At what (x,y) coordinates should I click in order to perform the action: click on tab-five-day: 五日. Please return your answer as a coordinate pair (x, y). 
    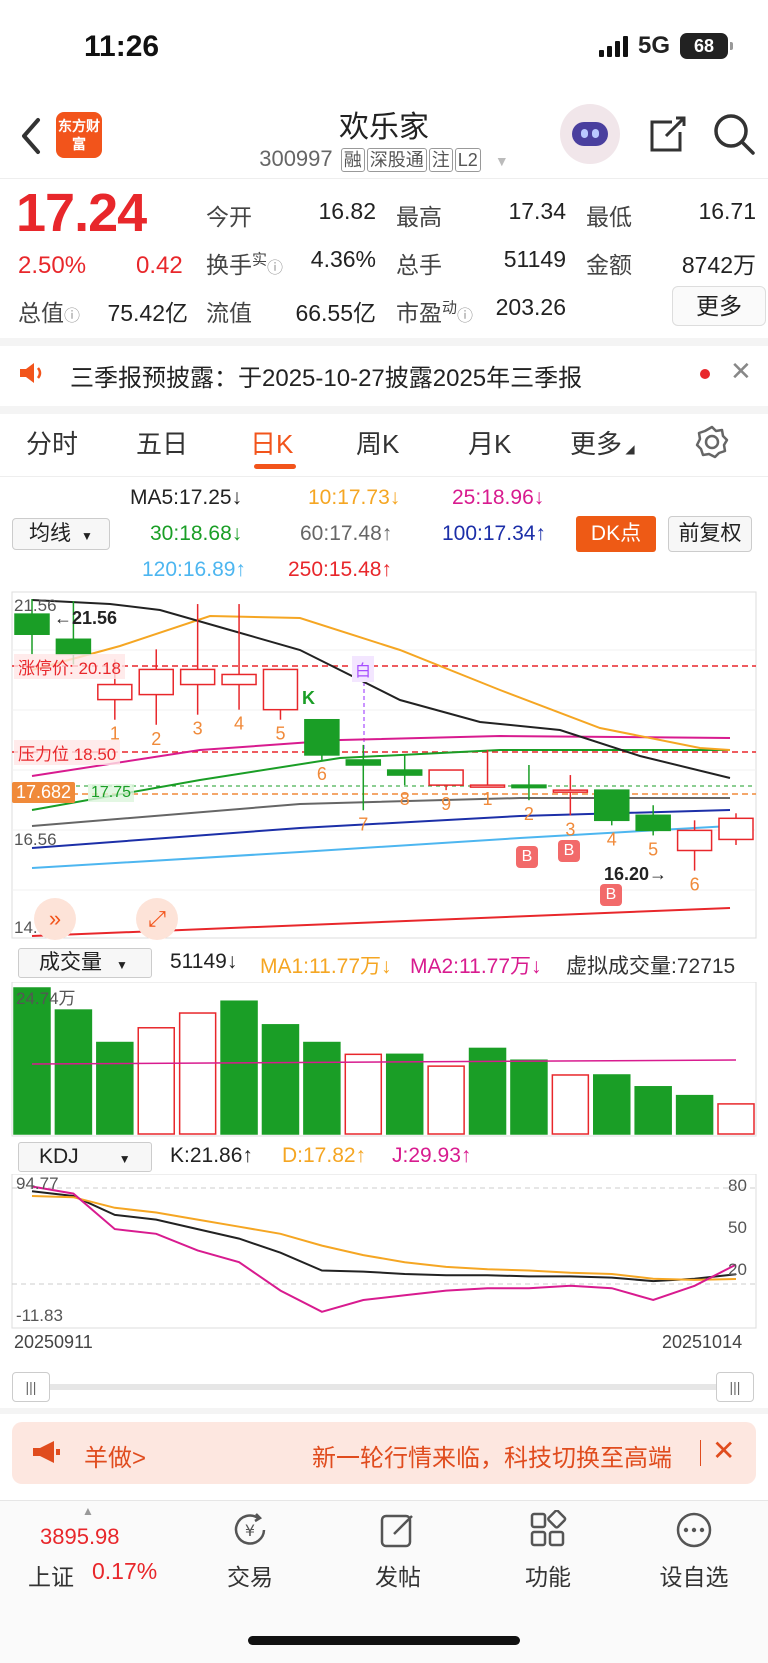
    Looking at the image, I should click on (162, 442).